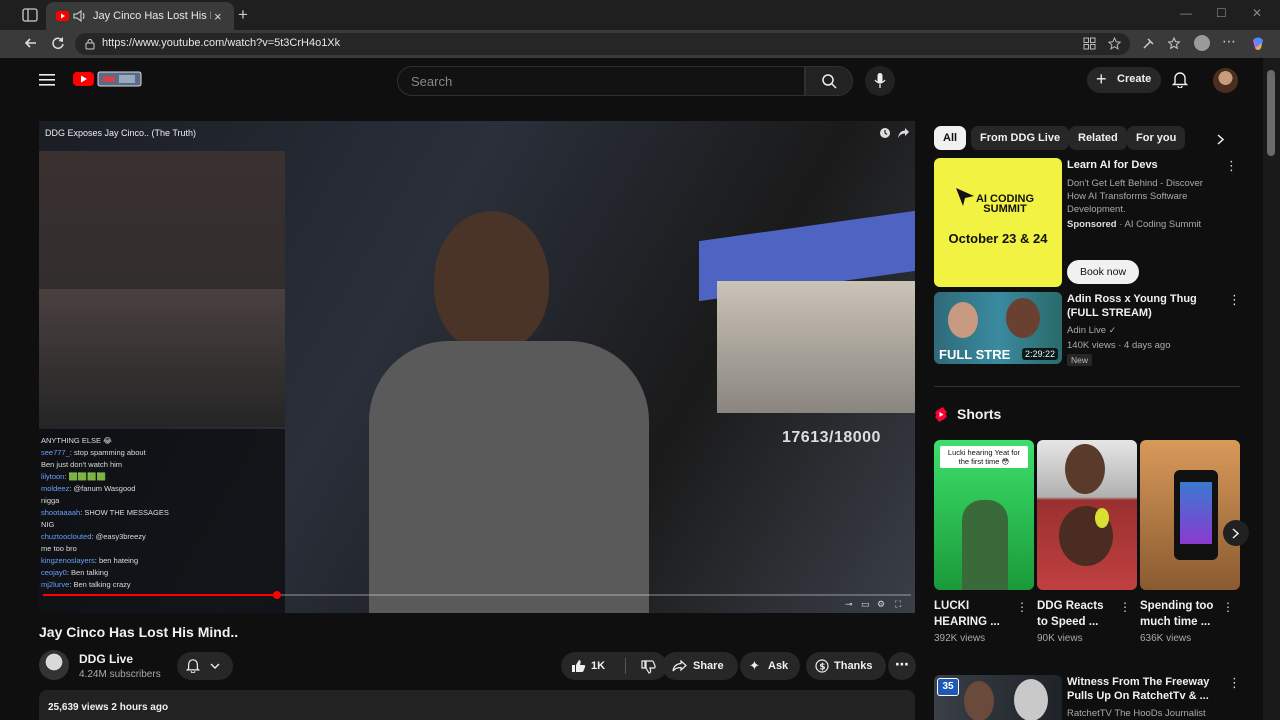  What do you see at coordinates (218, 16) in the screenshot?
I see `tab-close-icon: ×` at bounding box center [218, 16].